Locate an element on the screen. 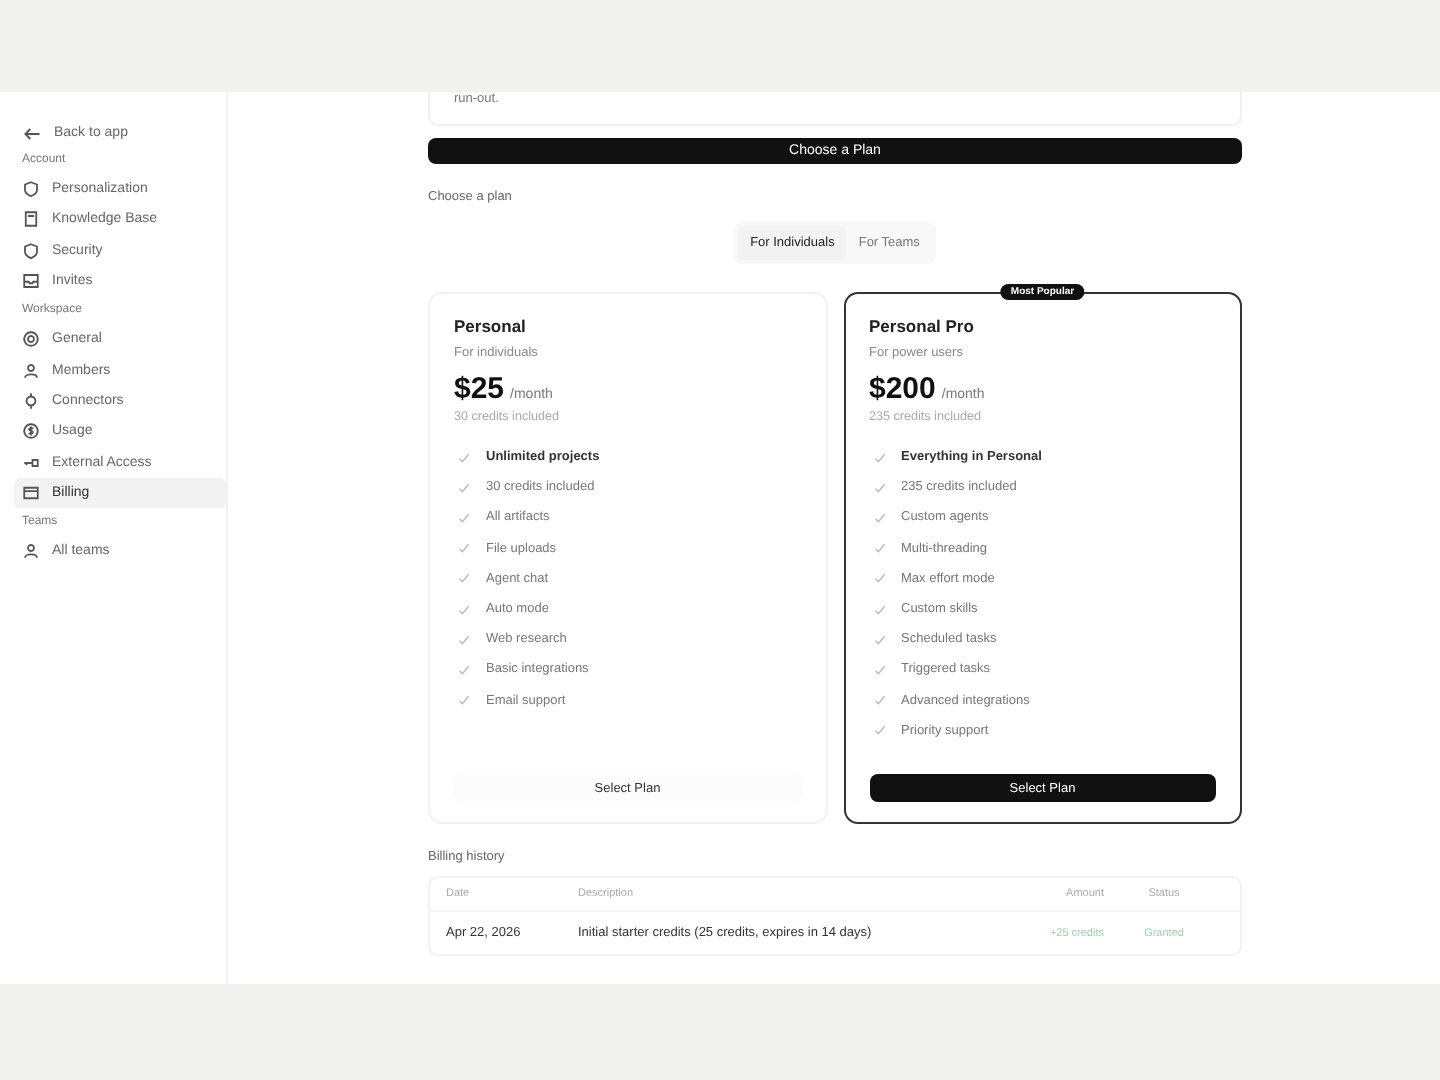 The height and width of the screenshot is (1080, 1440). card-icon is located at coordinates (31, 492).